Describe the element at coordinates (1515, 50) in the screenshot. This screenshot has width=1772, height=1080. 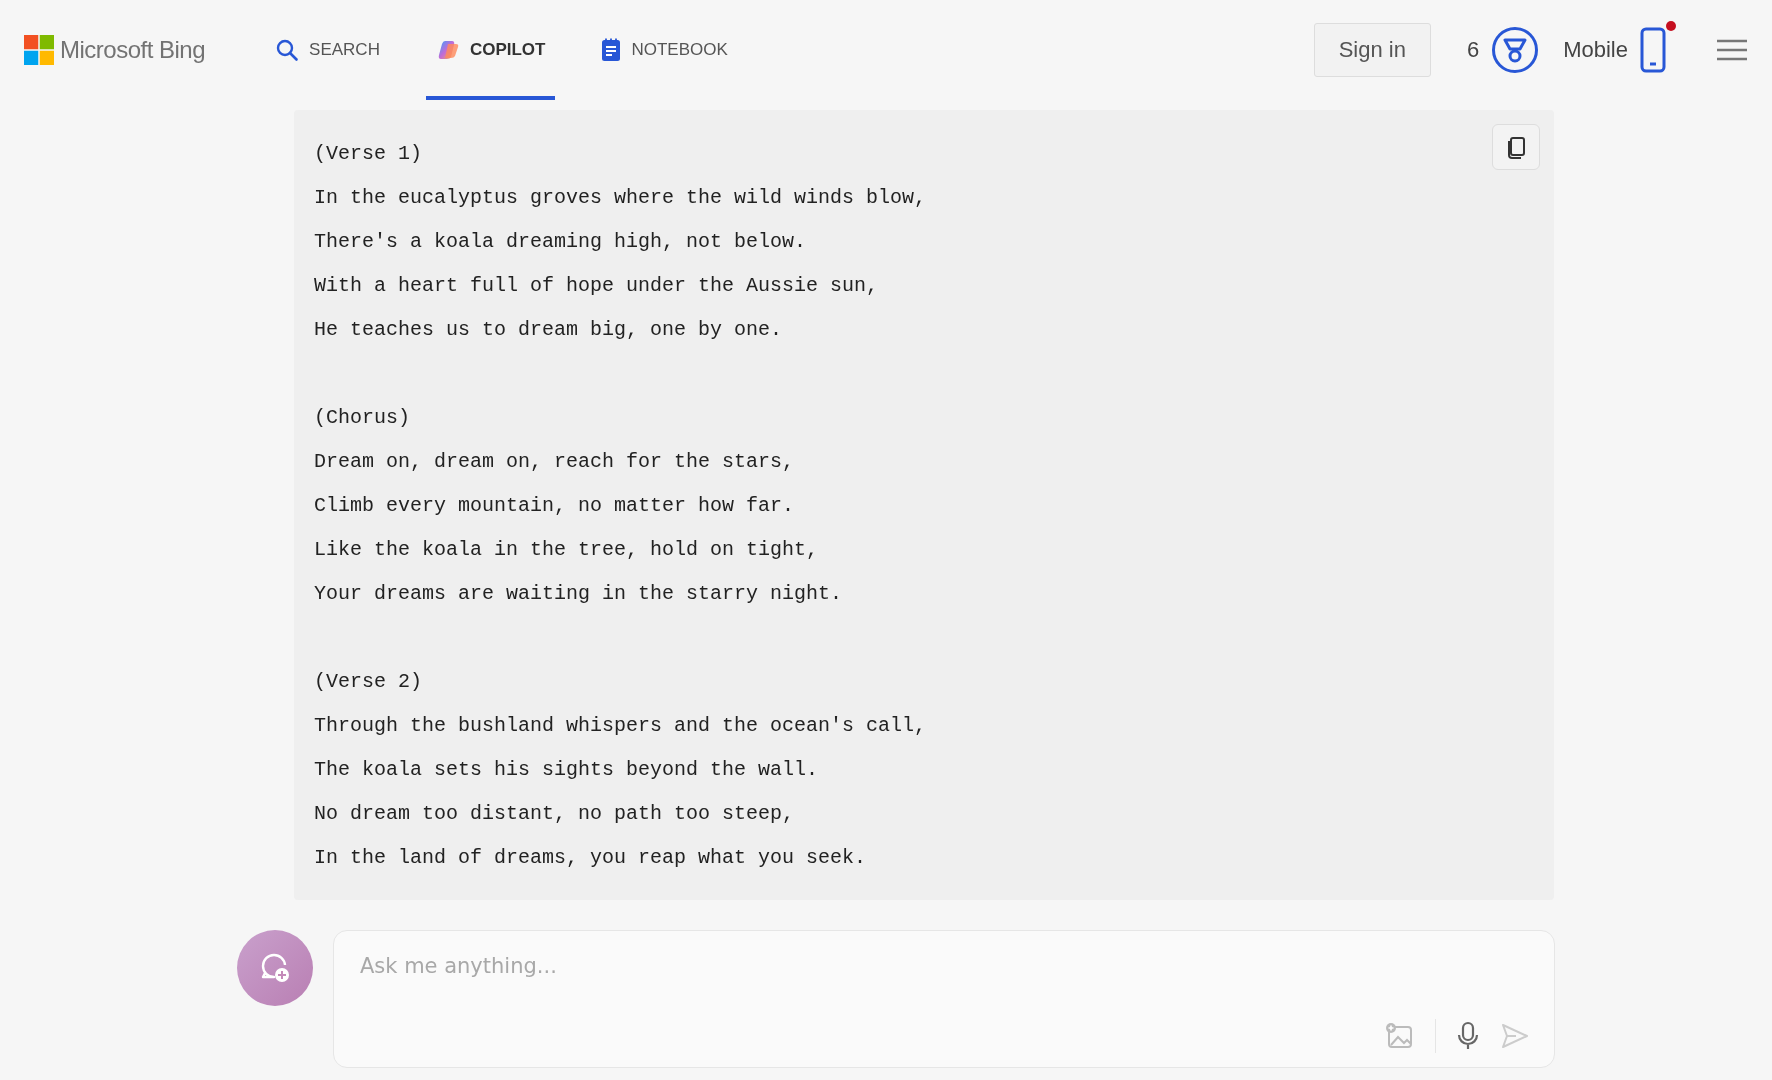
I see `medal-icon` at that location.